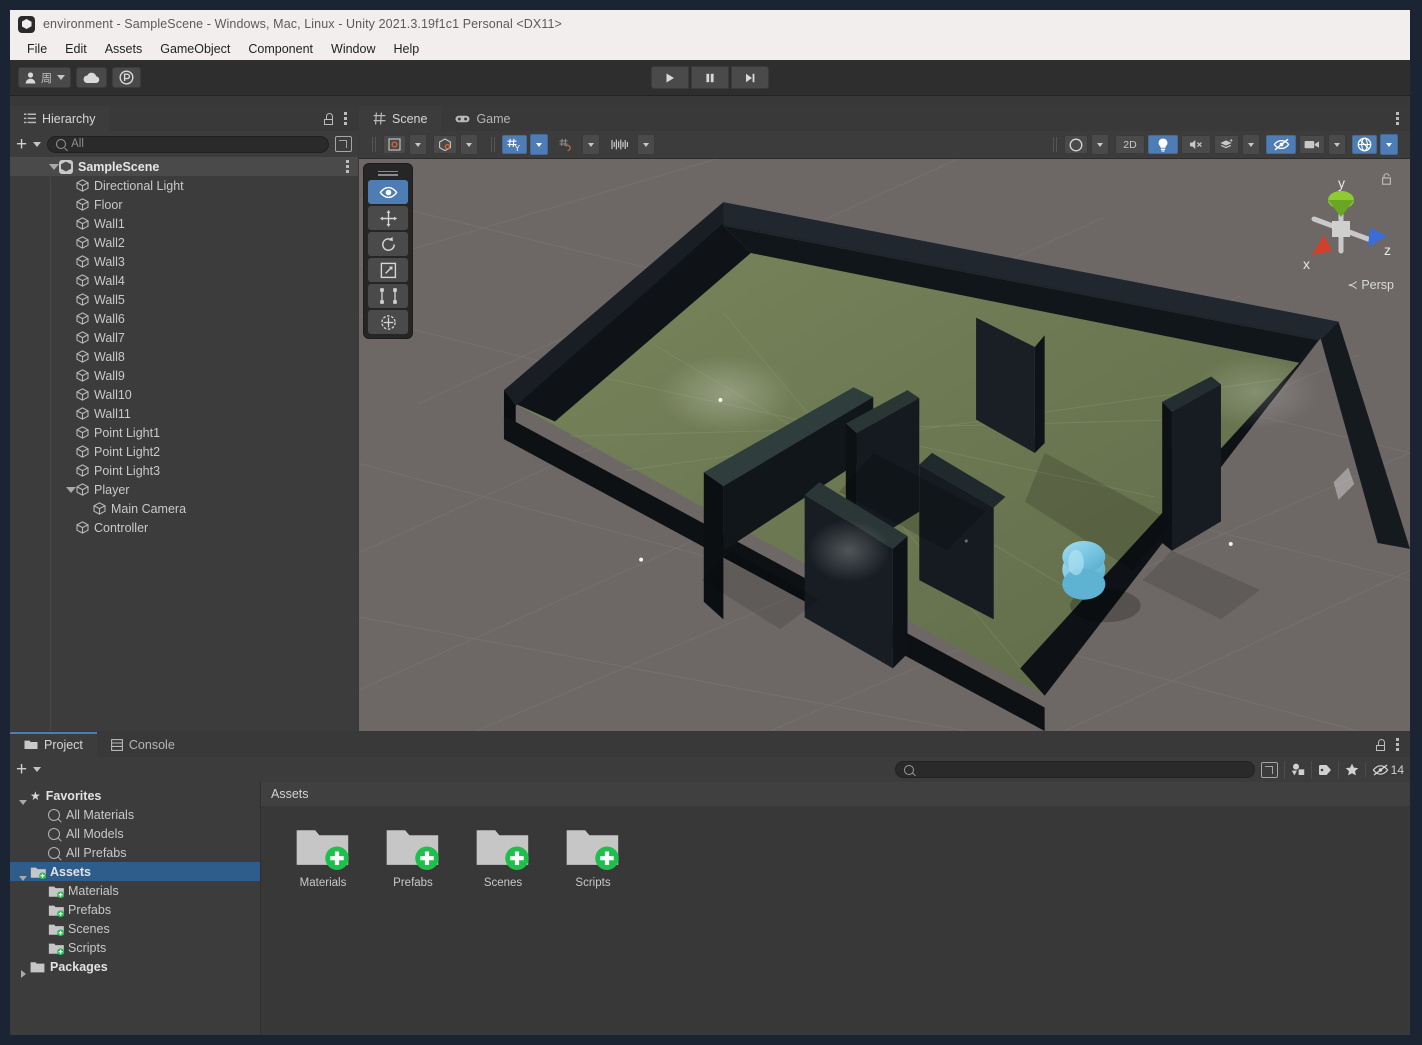 This screenshot has width=1422, height=1045. I want to click on hierarchy-row-floor: Floor, so click(184, 204).